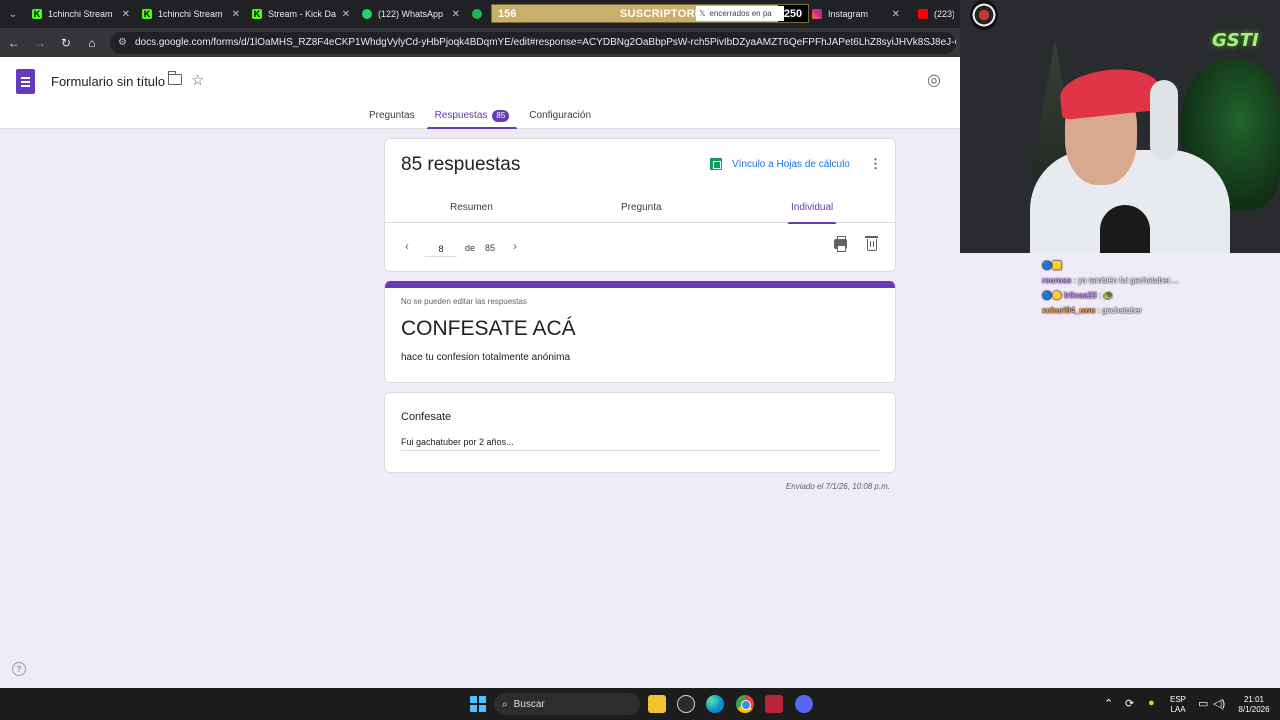 This screenshot has width=1280, height=720. I want to click on file-explorer-icon, so click(657, 704).